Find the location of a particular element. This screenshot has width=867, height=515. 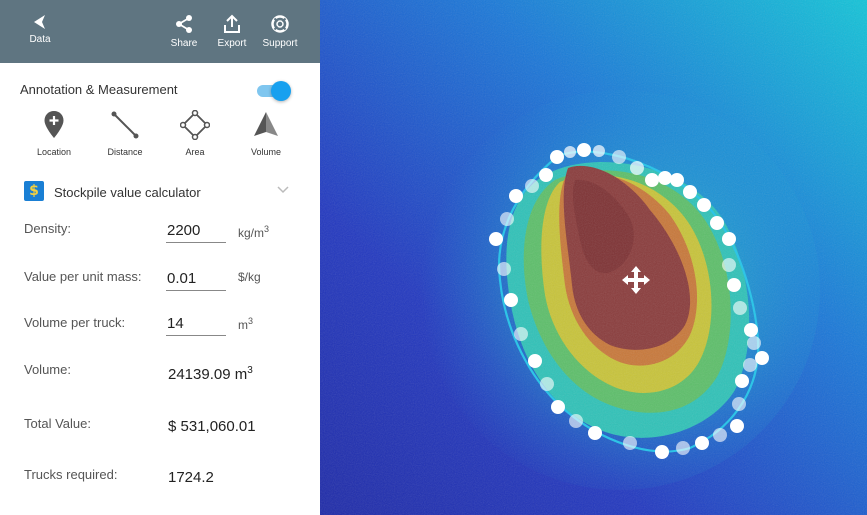

top-toolbar: Data Share Export Support is located at coordinates (160, 31).